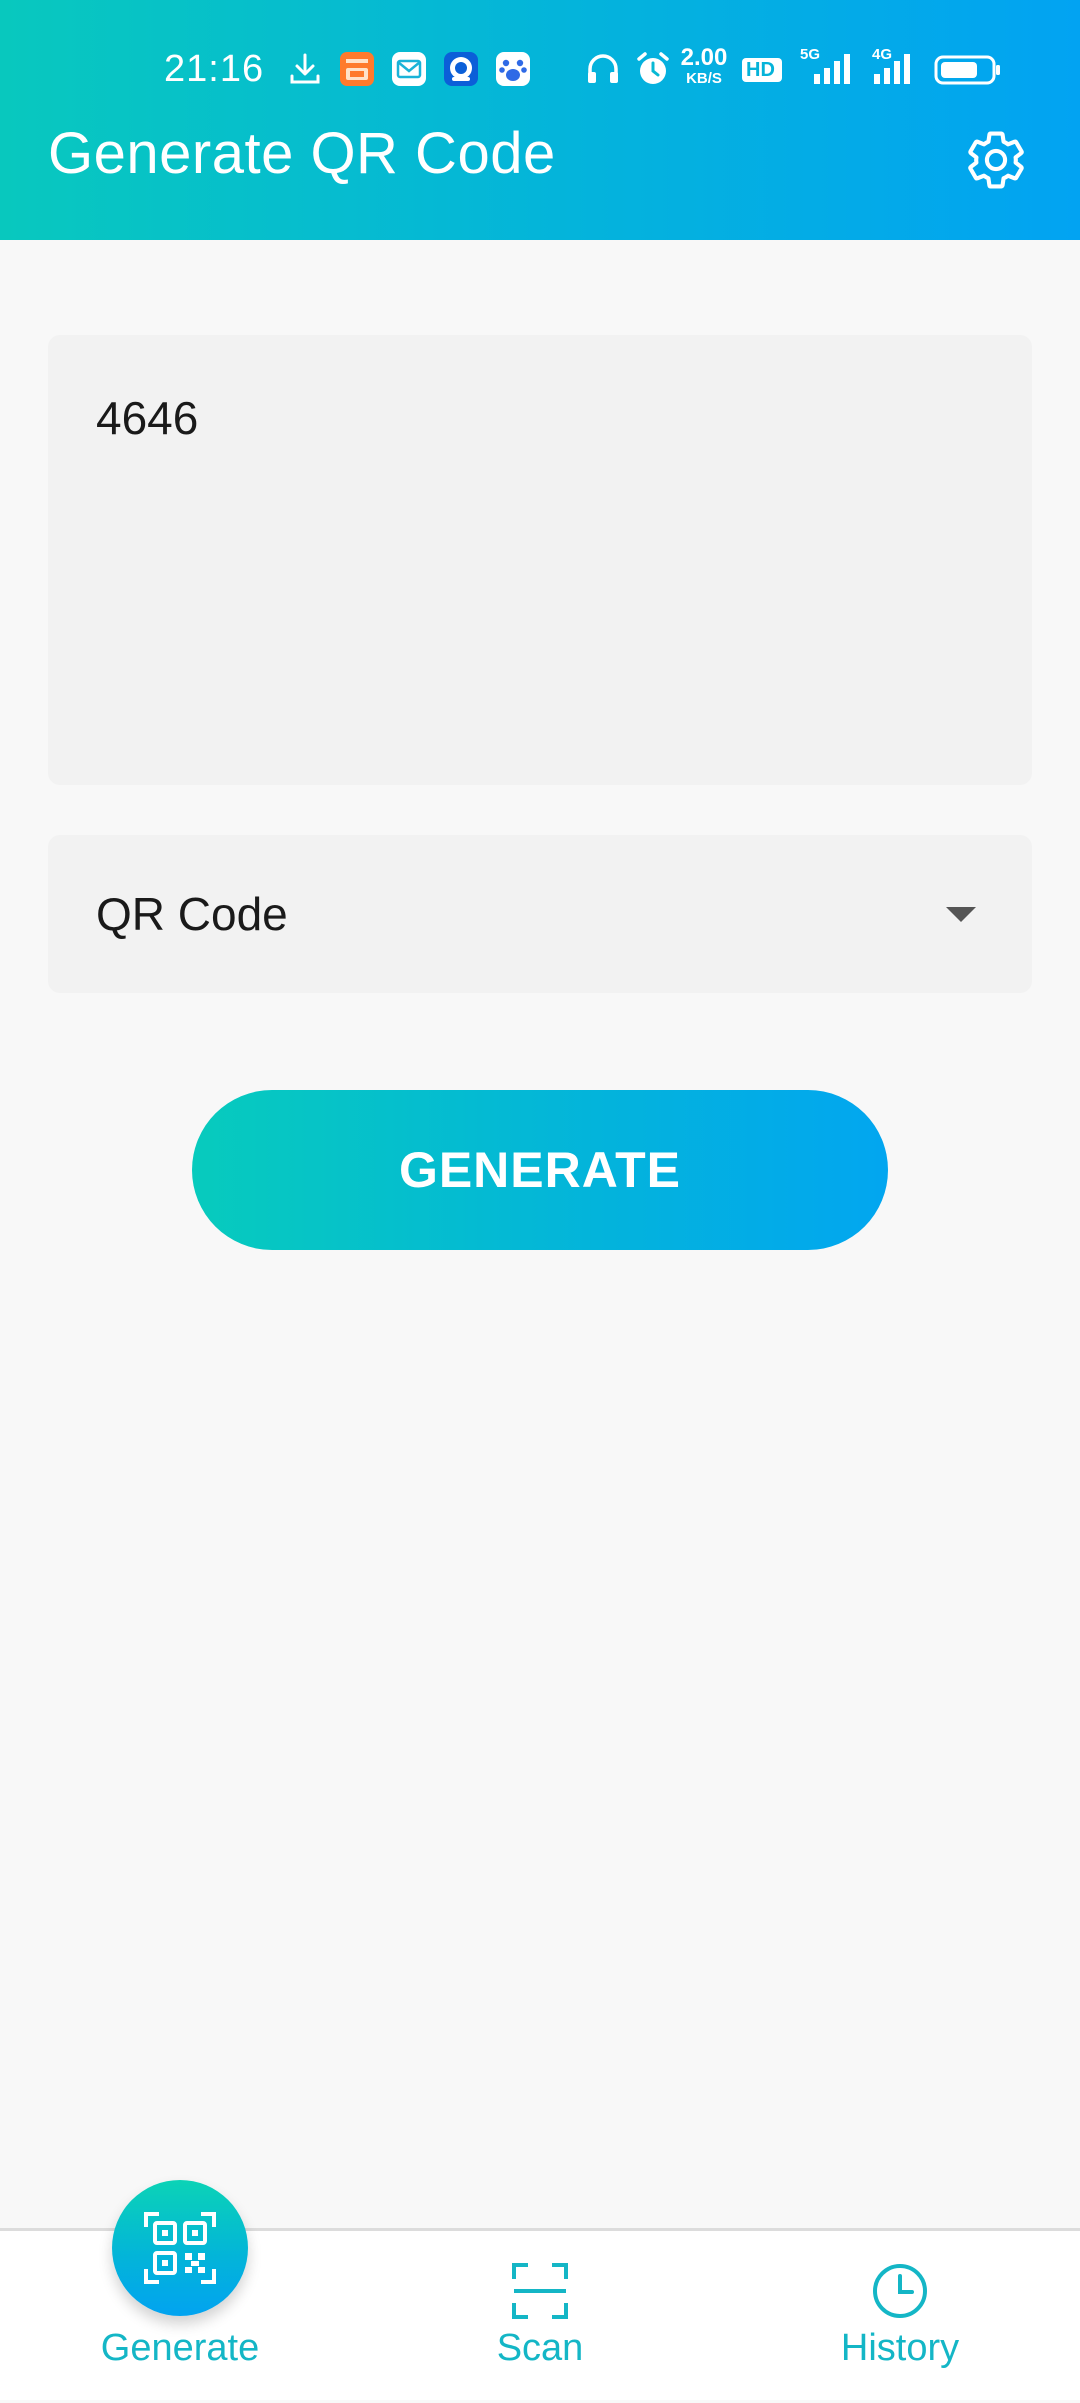 The width and height of the screenshot is (1080, 2403). Describe the element at coordinates (603, 68) in the screenshot. I see `headphones-icon` at that location.